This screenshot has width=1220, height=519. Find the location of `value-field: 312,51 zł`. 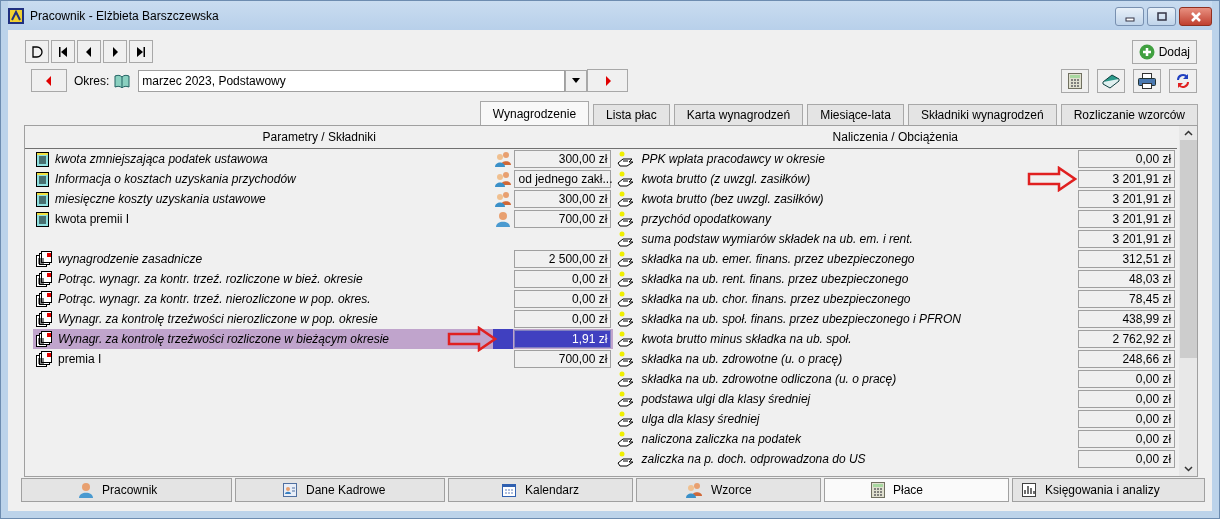

value-field: 312,51 zł is located at coordinates (1127, 259).